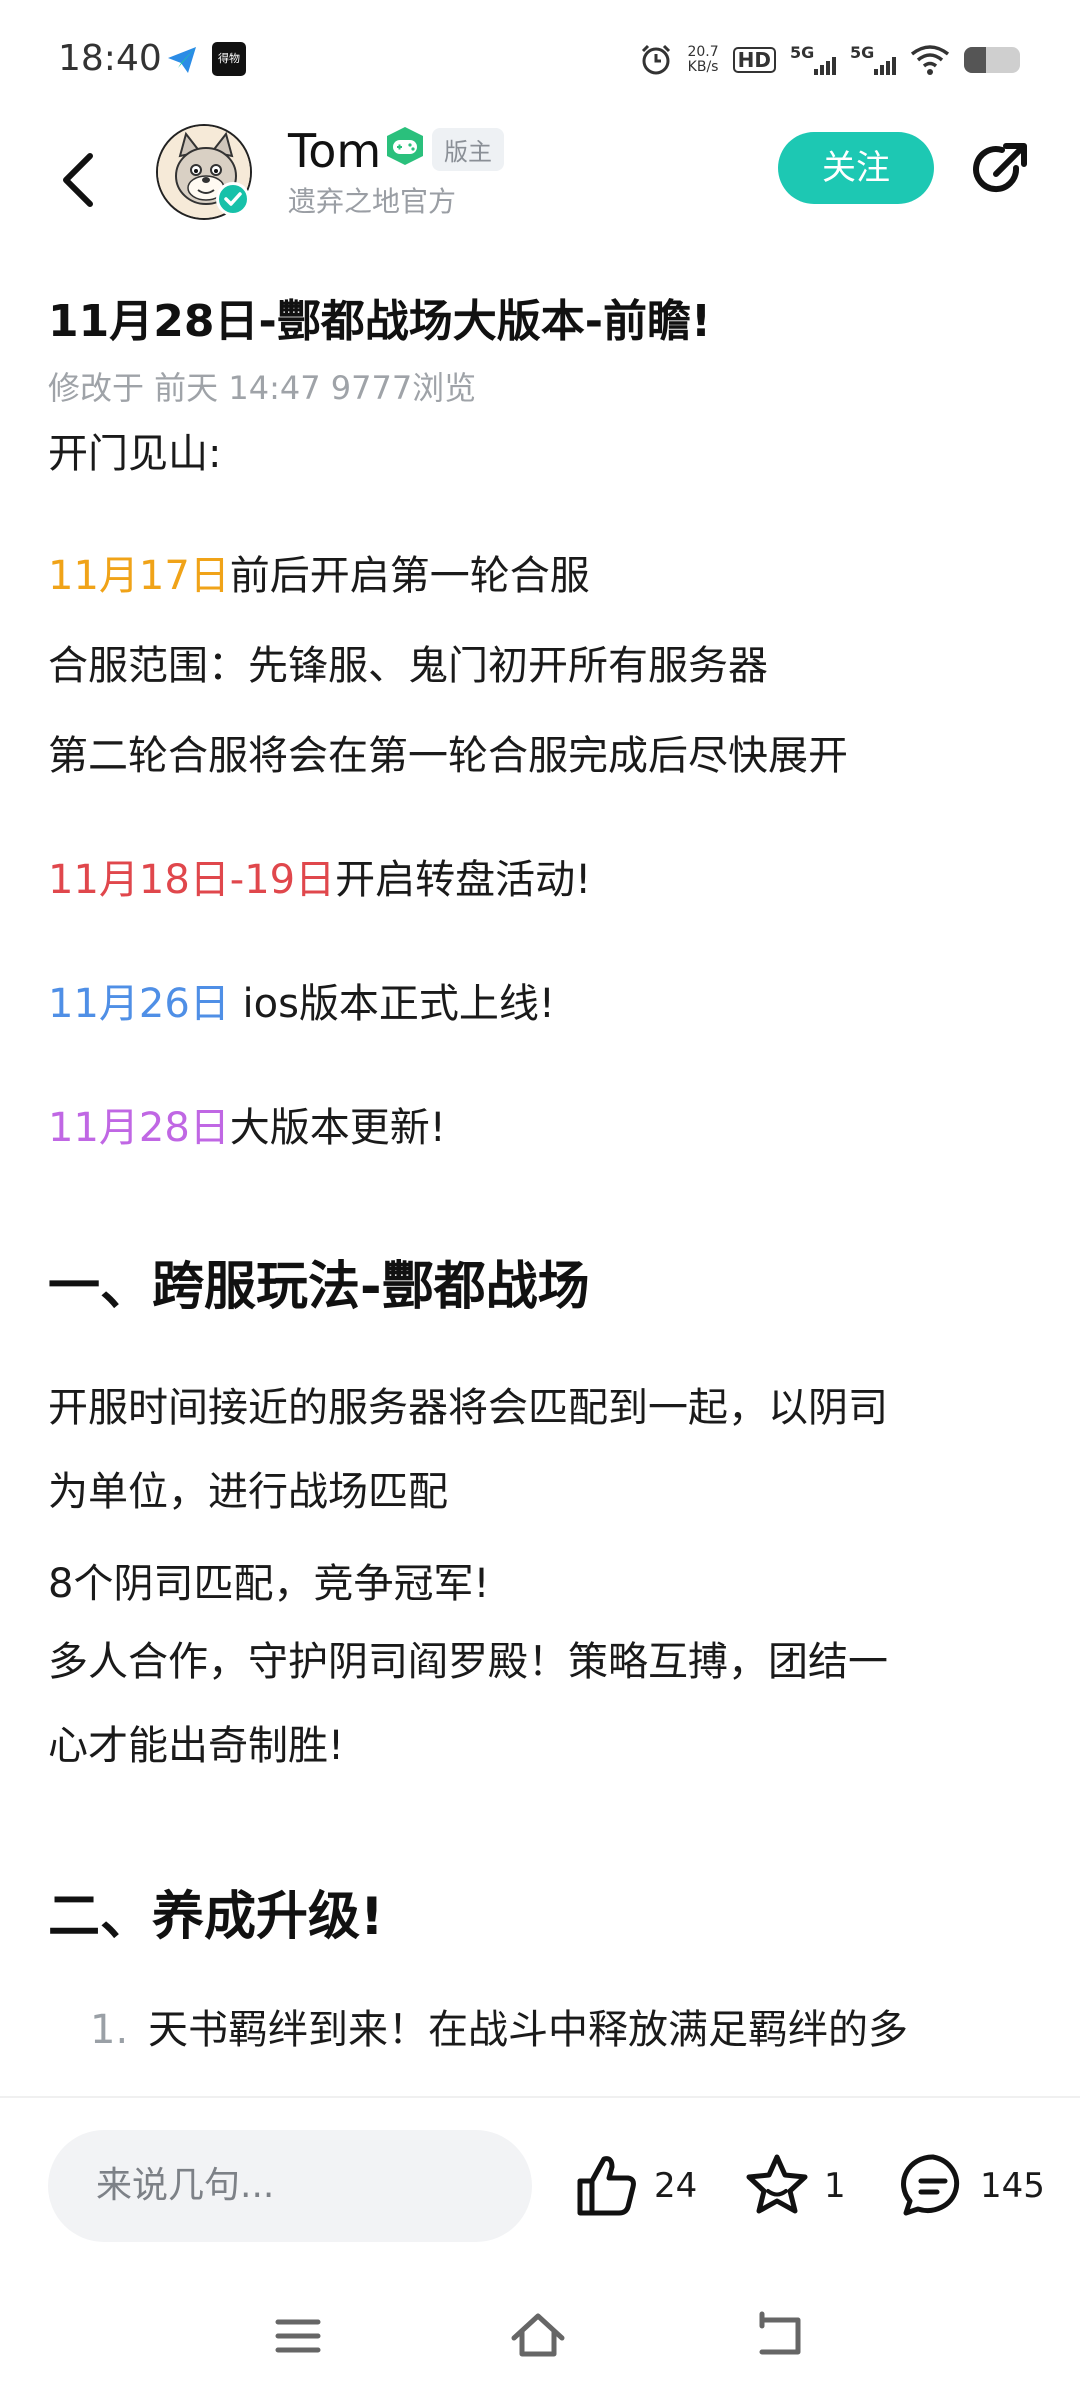 The image size is (1080, 2400). Describe the element at coordinates (269, 1584) in the screenshot. I see `section-paragraph: 8个阴司匹配，竞争冠军!` at that location.